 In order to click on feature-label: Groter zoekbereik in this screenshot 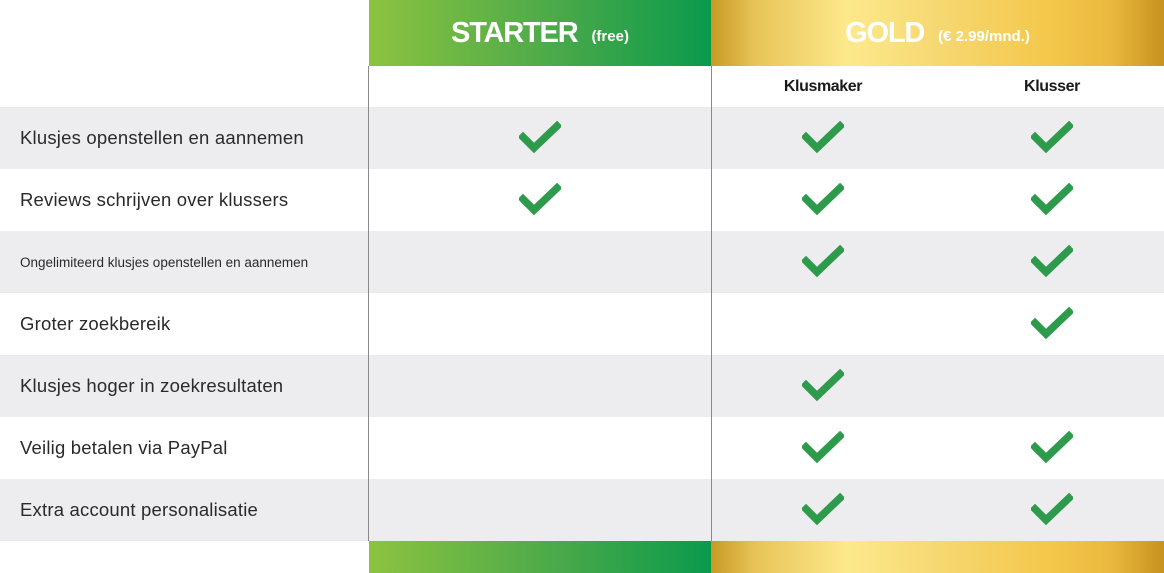, I will do `click(95, 323)`.